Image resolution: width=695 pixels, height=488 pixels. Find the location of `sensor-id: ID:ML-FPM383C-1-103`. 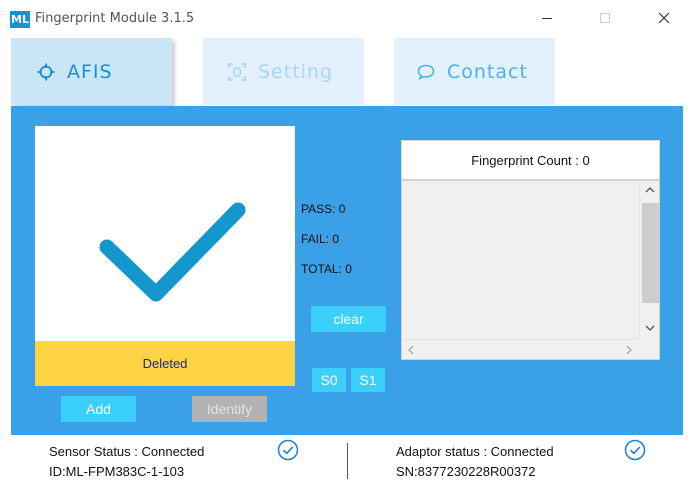

sensor-id: ID:ML-FPM383C-1-103 is located at coordinates (117, 471).